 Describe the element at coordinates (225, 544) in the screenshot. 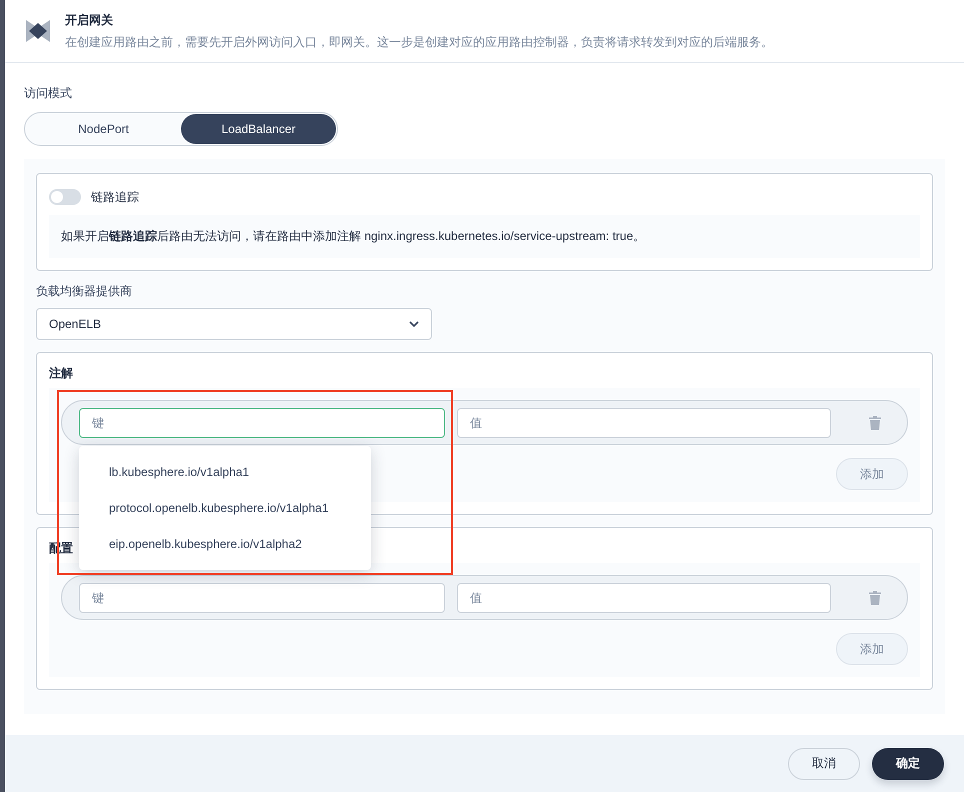

I see `dropdown-option: eip.openelb.kubesphere.io/v1alpha2` at that location.